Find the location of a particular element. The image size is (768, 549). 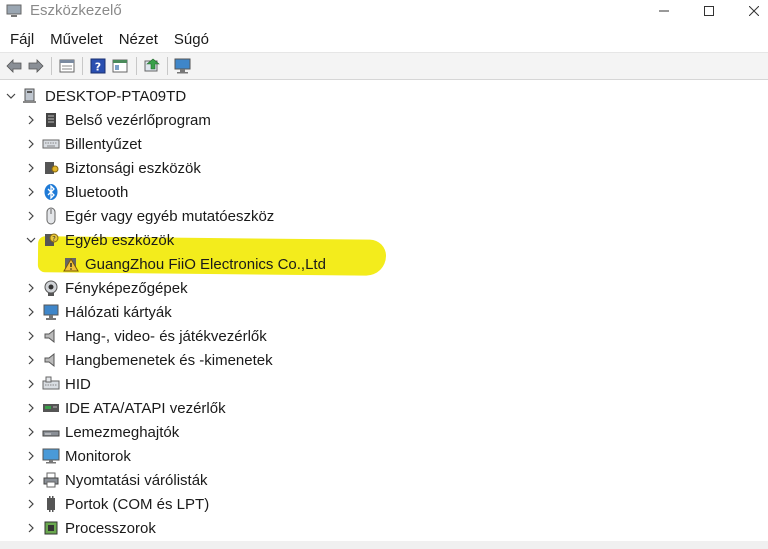

tree-item-ports: Portok (COM és LPT) is located at coordinates (116, 504).